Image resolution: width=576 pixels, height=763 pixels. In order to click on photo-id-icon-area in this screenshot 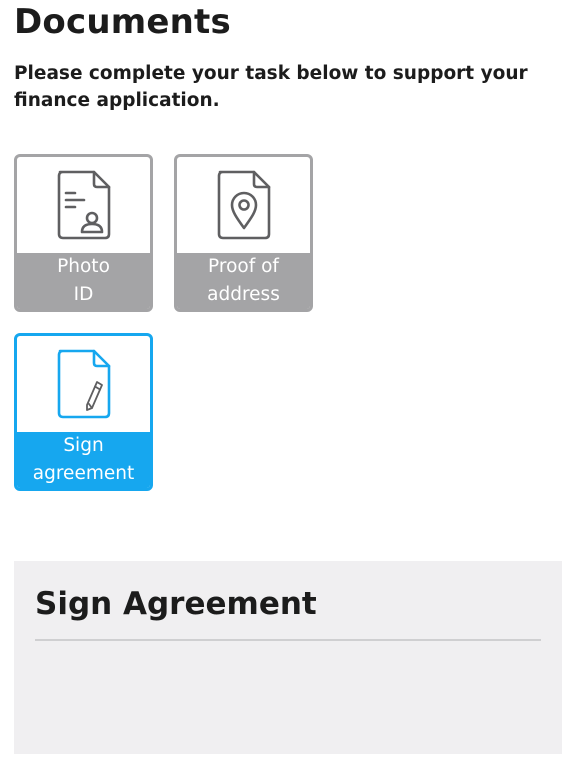, I will do `click(83, 205)`.